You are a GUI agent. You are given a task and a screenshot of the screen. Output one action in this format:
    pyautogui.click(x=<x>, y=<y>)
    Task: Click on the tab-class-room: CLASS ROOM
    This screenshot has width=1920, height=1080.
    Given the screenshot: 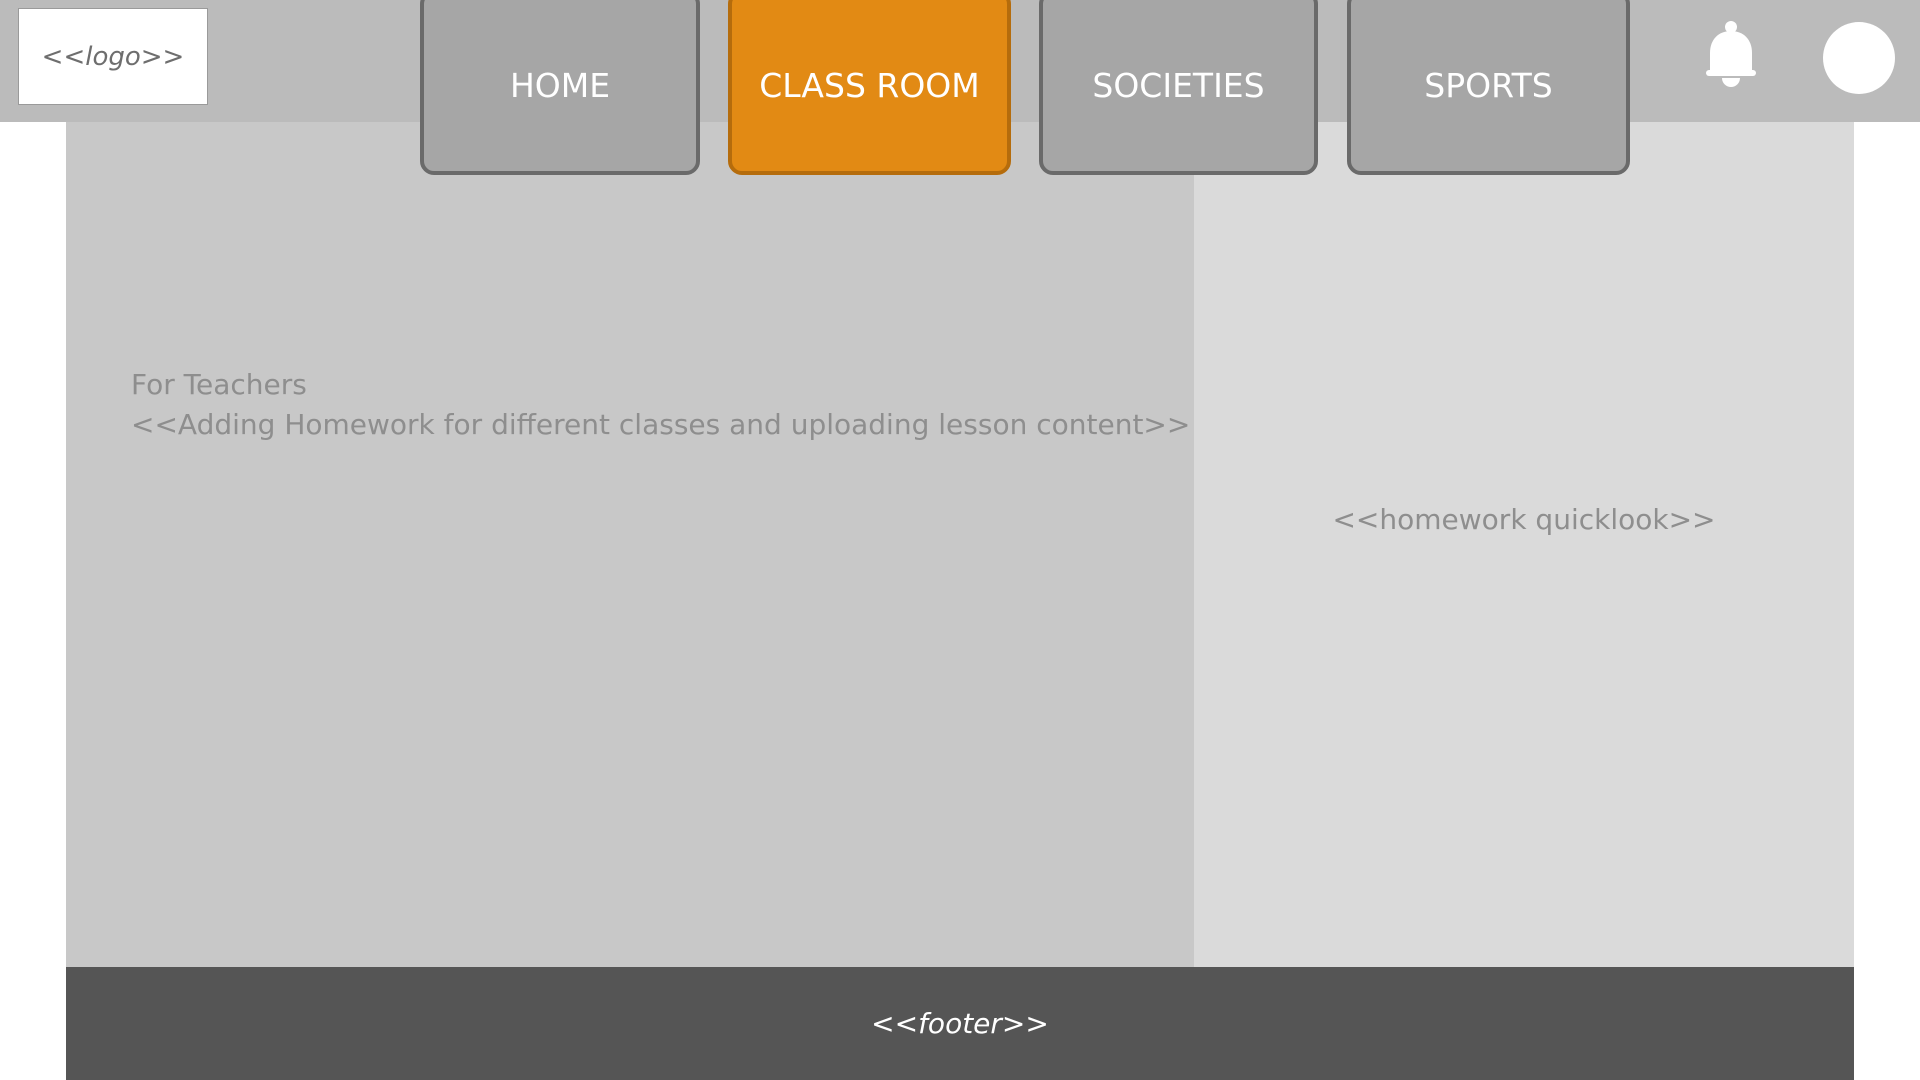 What is the action you would take?
    pyautogui.click(x=869, y=87)
    